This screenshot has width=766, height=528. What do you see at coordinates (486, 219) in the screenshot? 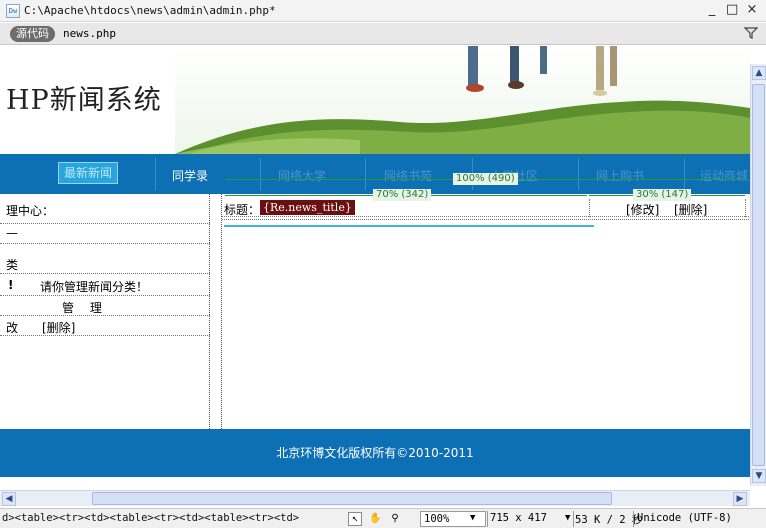
I see `row-divider` at bounding box center [486, 219].